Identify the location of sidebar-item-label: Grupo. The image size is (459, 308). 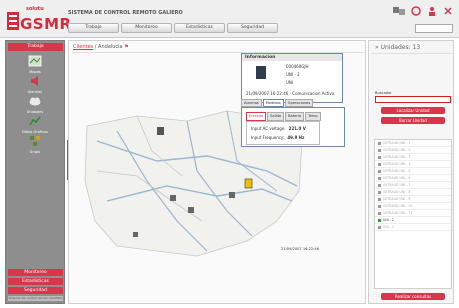
(35, 152).